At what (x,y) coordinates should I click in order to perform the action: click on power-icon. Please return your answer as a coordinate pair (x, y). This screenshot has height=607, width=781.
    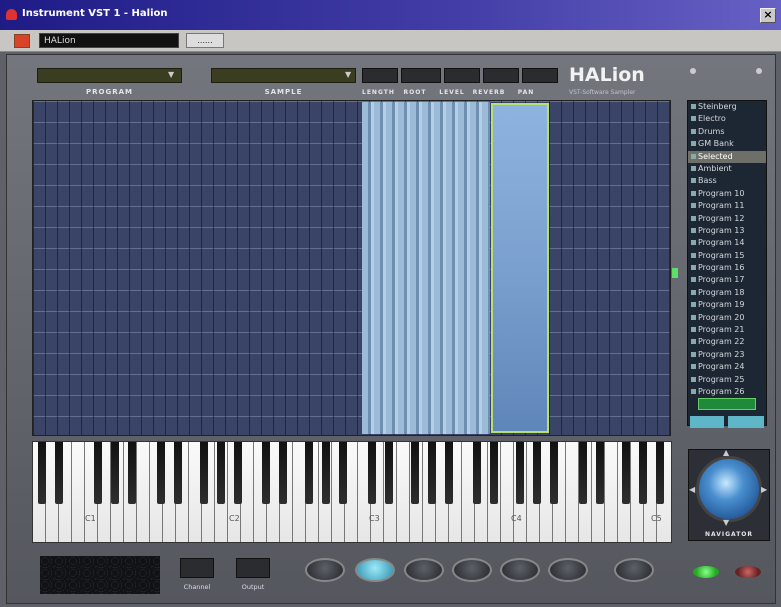
    Looking at the image, I should click on (22, 41).